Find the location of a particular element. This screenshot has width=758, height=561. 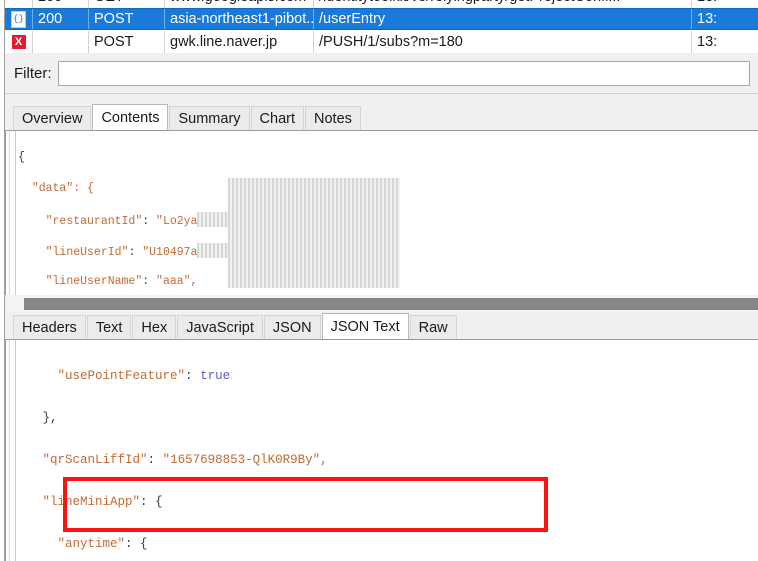

code-text: { is located at coordinates (21, 157).